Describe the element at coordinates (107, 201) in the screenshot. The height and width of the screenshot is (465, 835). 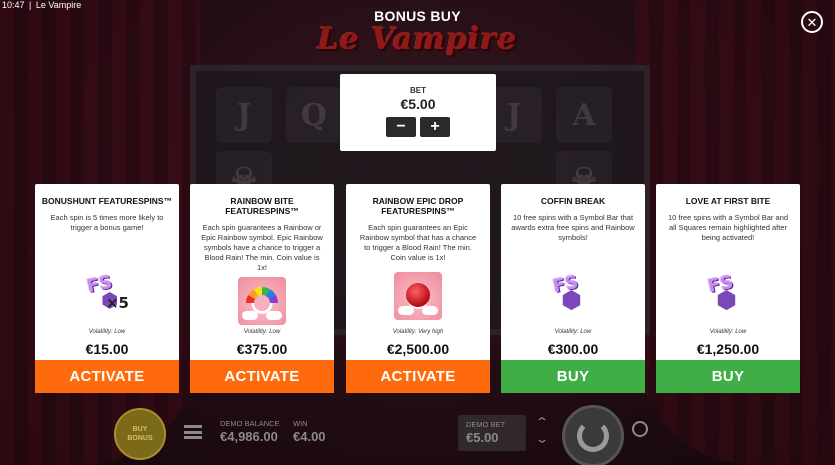
I see `card-title: BONUSHUNT FEATURESPINS™` at that location.